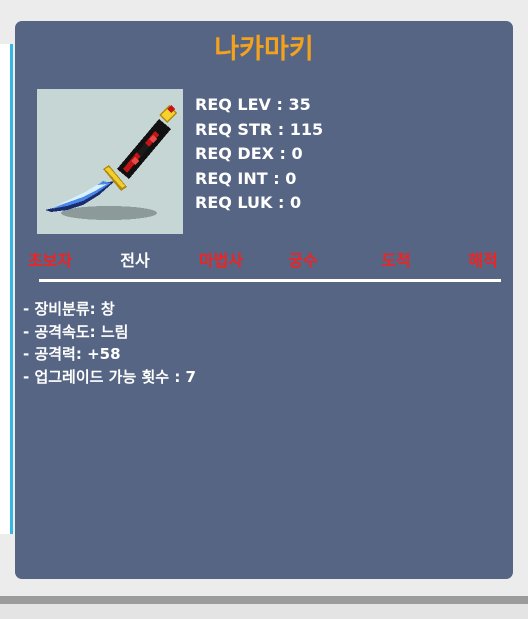 The height and width of the screenshot is (619, 528). What do you see at coordinates (483, 260) in the screenshot?
I see `job-pirate: 해적` at bounding box center [483, 260].